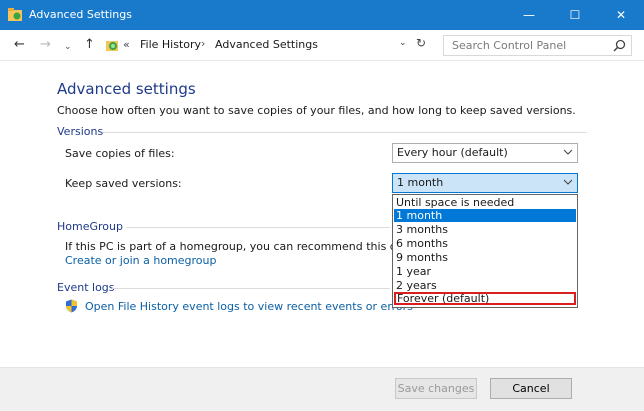 The height and width of the screenshot is (411, 644). What do you see at coordinates (15, 14) in the screenshot?
I see `file-history-icon` at bounding box center [15, 14].